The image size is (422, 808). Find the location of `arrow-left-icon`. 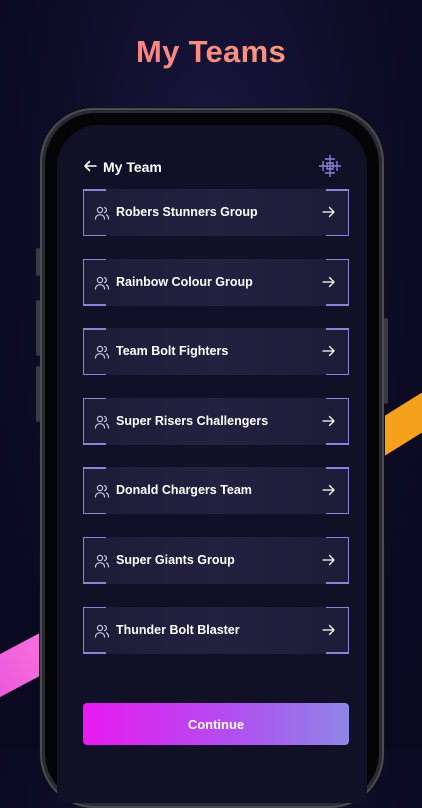

arrow-left-icon is located at coordinates (90, 166).